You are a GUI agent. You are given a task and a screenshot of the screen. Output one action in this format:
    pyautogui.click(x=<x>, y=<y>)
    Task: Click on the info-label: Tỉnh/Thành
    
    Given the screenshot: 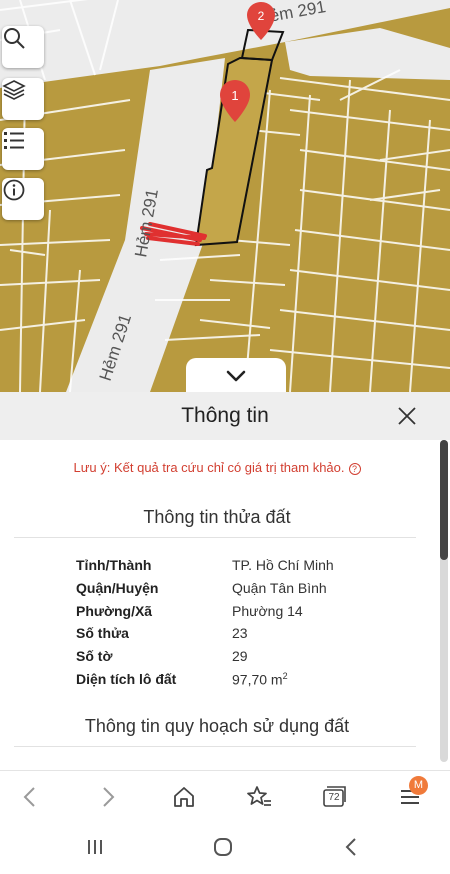 What is the action you would take?
    pyautogui.click(x=114, y=565)
    